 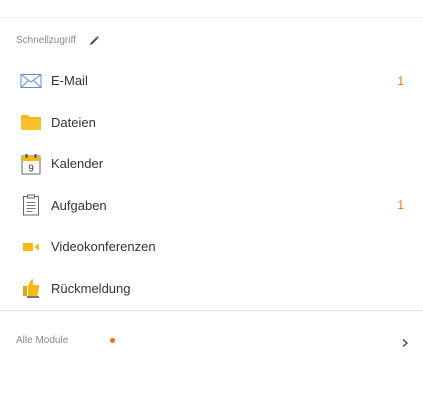 What do you see at coordinates (211, 340) in the screenshot?
I see `all-modules-link: Alle Module` at bounding box center [211, 340].